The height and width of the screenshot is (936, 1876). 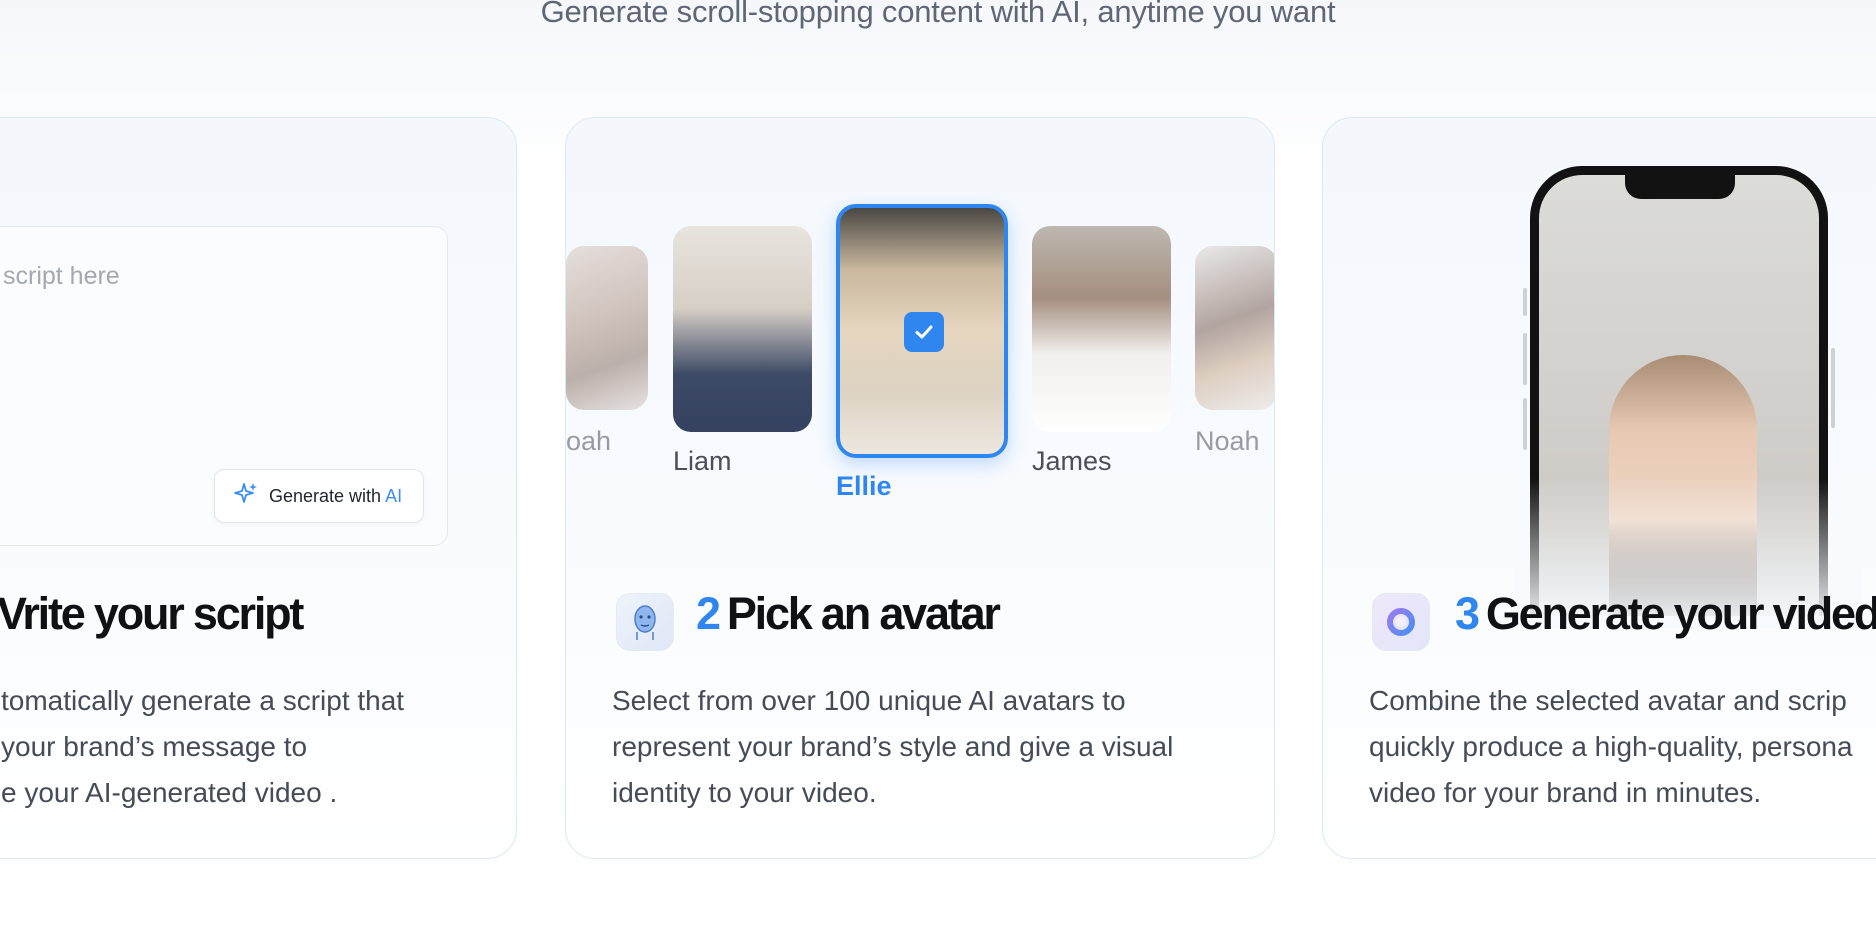 I want to click on avatar-thumb-ellie, so click(x=922, y=331).